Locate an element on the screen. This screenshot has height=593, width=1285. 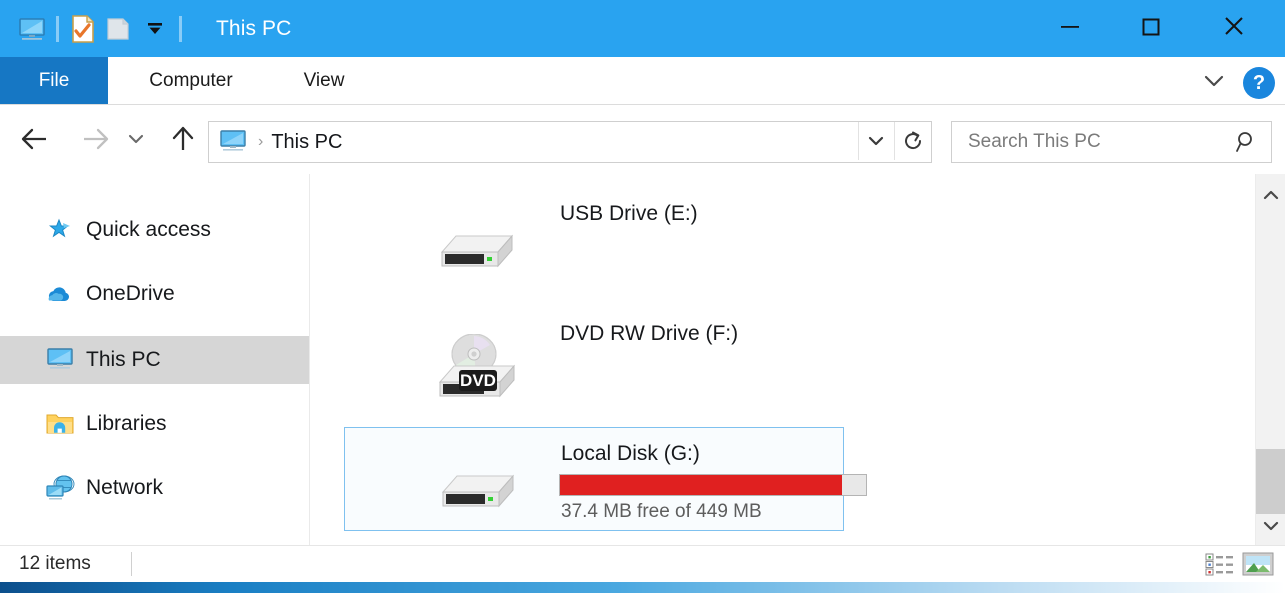
status-item-count: 12 items is located at coordinates (55, 563).